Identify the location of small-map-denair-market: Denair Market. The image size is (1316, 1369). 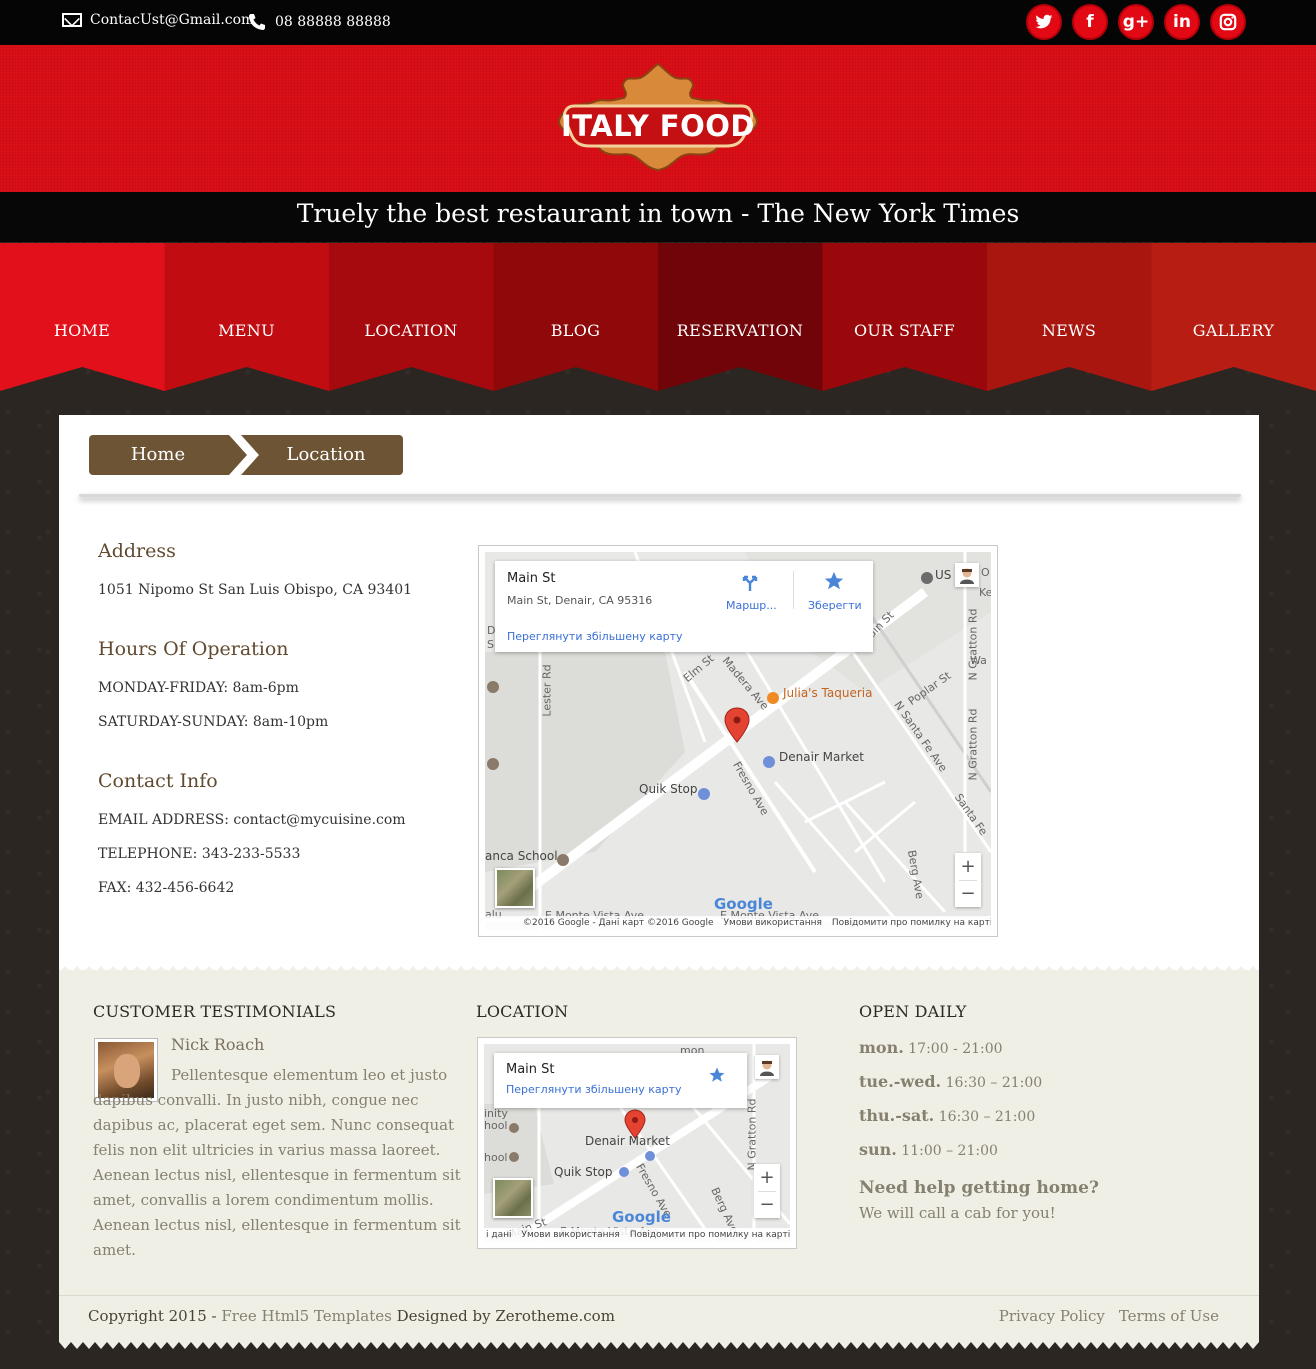
(627, 1141).